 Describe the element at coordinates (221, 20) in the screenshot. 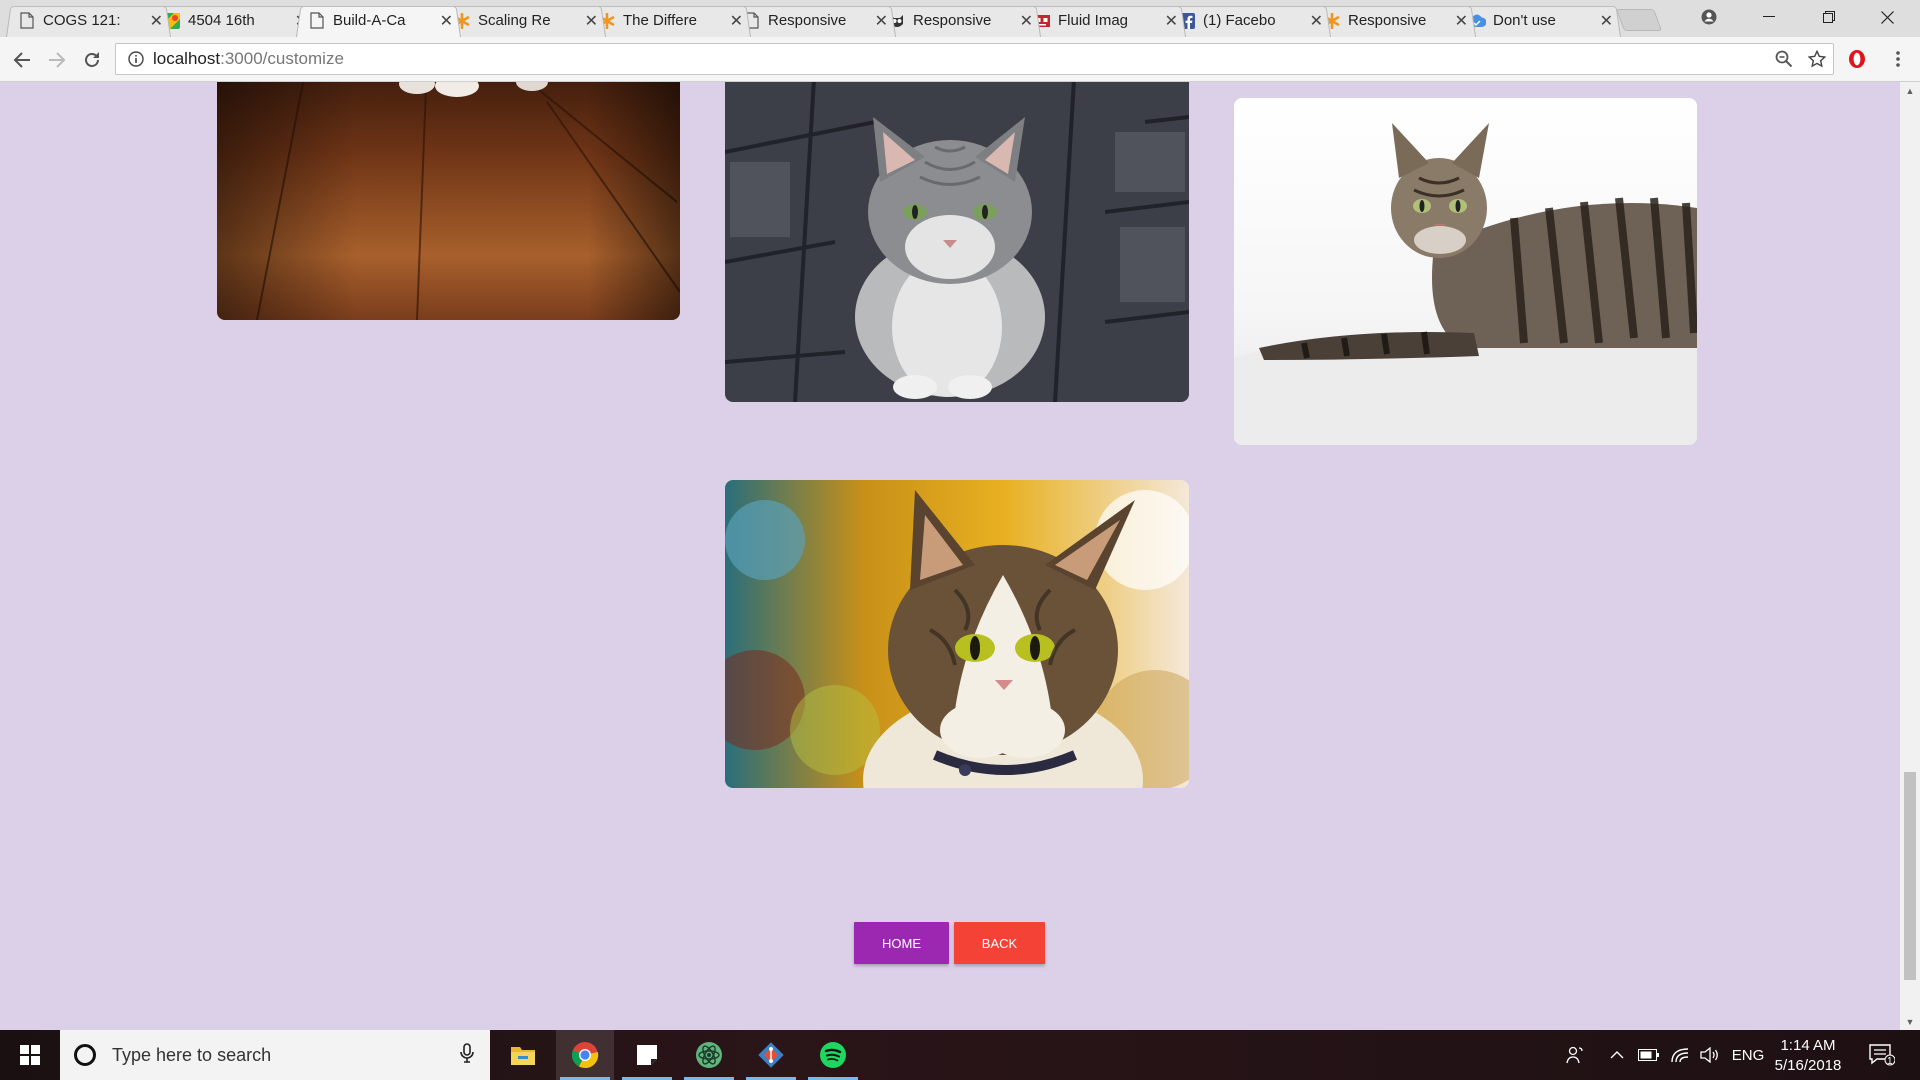

I see `tab-title: 4504 16th` at that location.